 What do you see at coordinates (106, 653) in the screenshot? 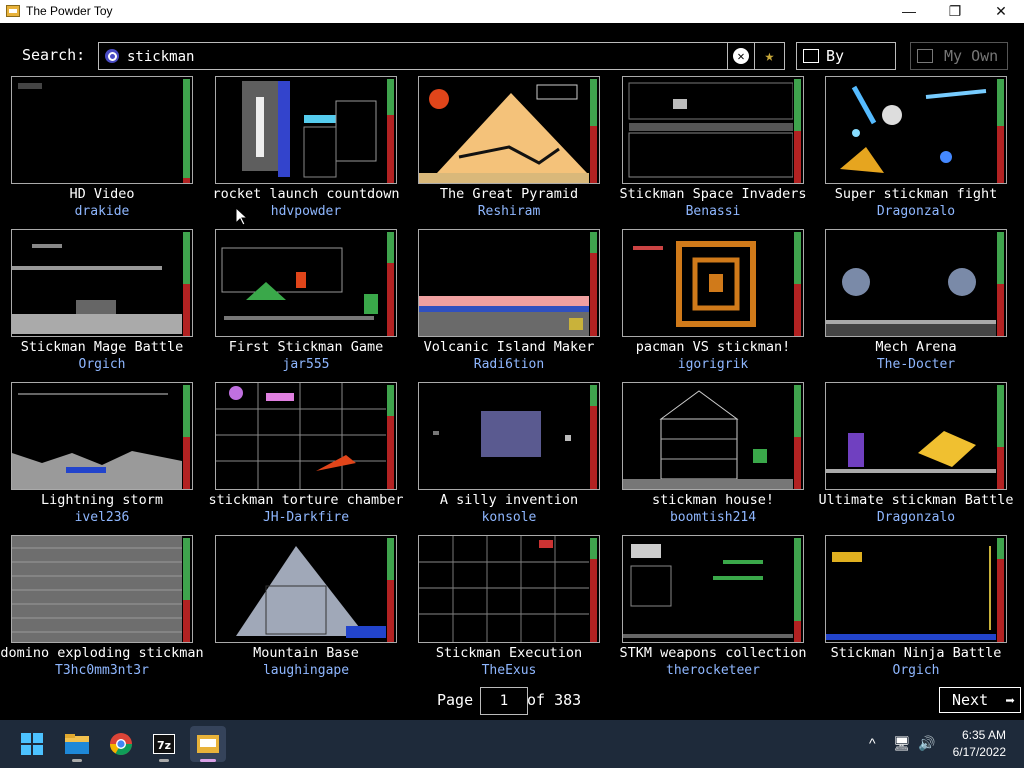
I see `save-title: domino exploding stickman` at bounding box center [106, 653].